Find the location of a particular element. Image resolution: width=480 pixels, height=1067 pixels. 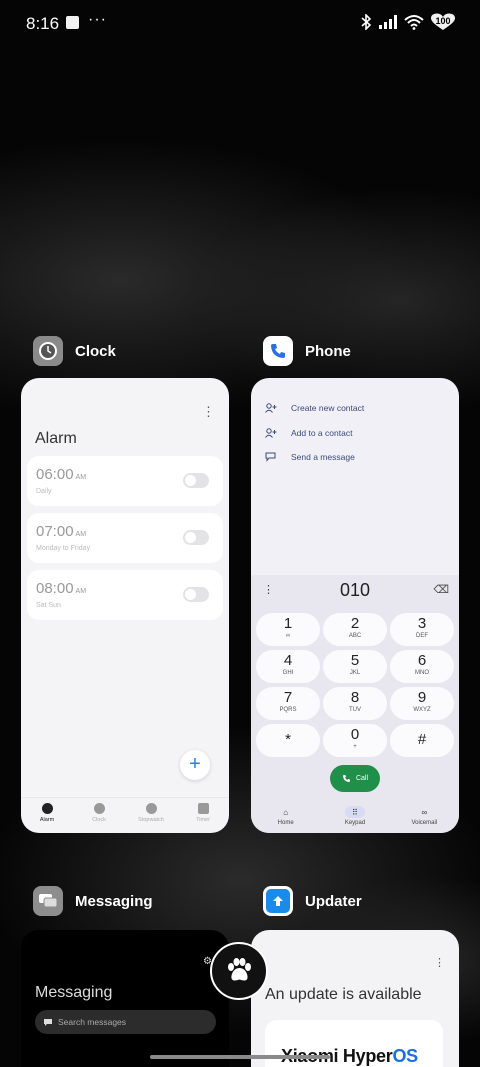

key-digit: 5 is located at coordinates (355, 660).